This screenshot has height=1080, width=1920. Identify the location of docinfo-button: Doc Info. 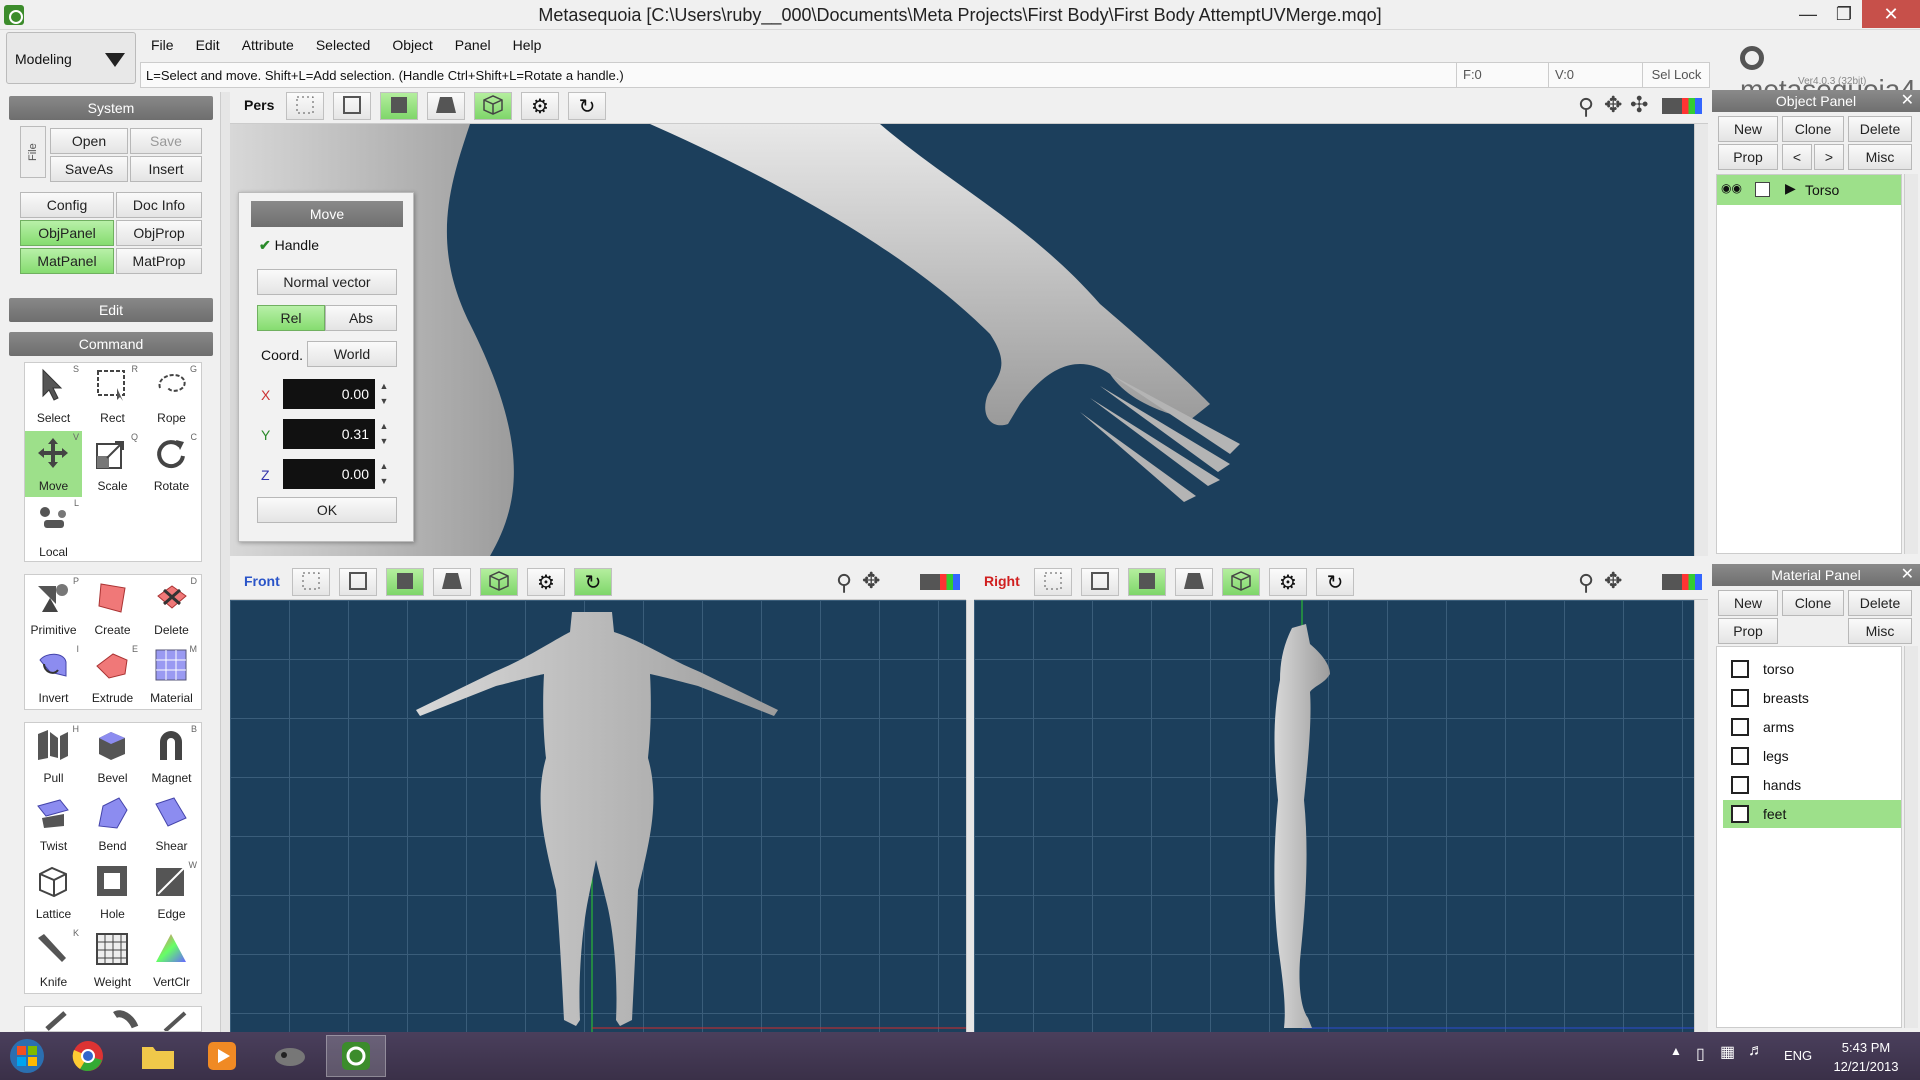
(159, 205).